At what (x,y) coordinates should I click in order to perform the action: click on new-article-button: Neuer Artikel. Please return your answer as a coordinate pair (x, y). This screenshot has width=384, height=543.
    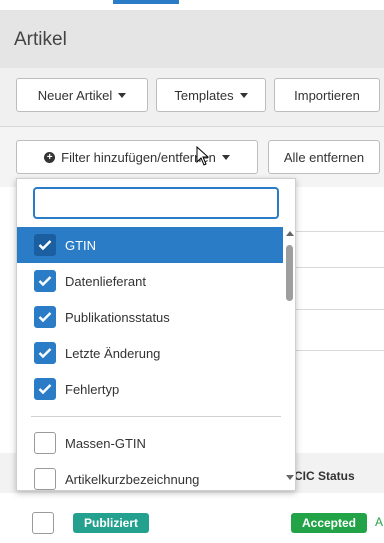
    Looking at the image, I should click on (82, 95).